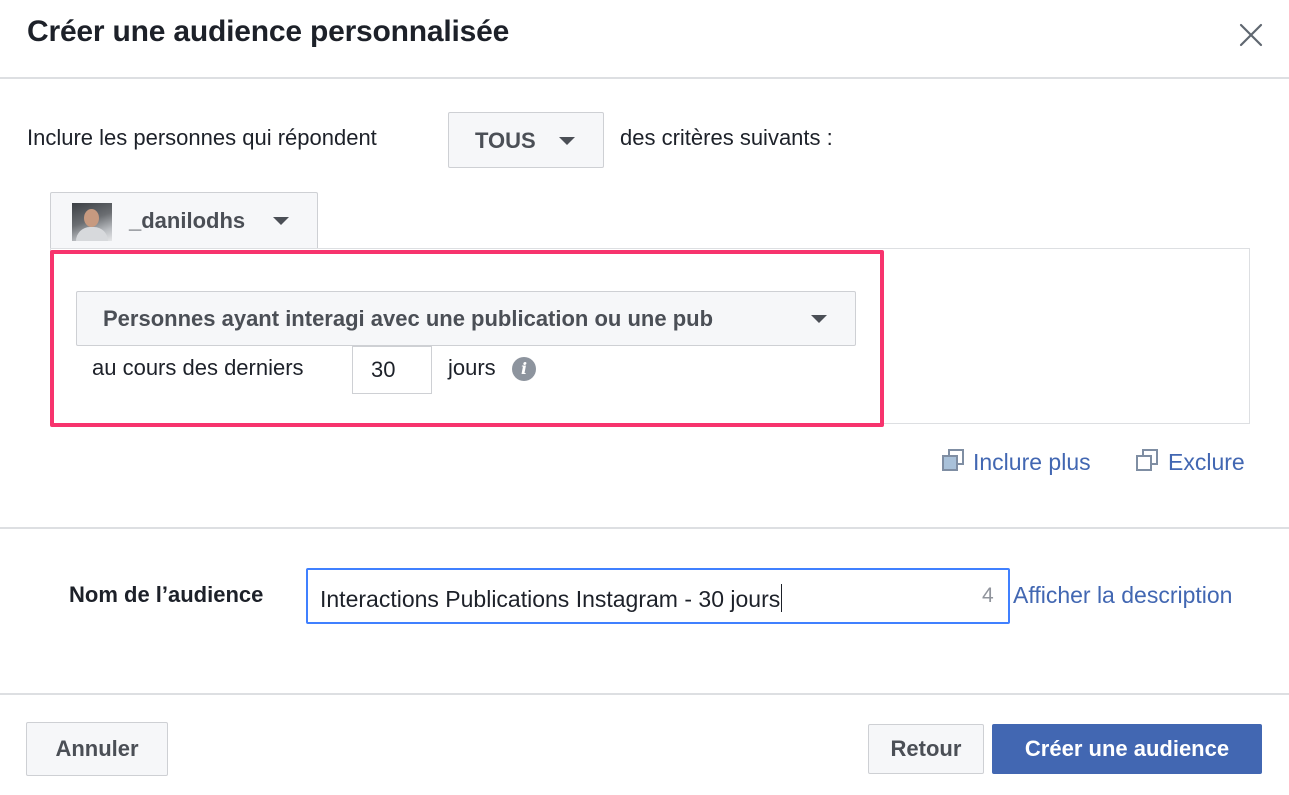 The width and height of the screenshot is (1289, 795). I want to click on create-audience-button: Créer une audience, so click(1127, 749).